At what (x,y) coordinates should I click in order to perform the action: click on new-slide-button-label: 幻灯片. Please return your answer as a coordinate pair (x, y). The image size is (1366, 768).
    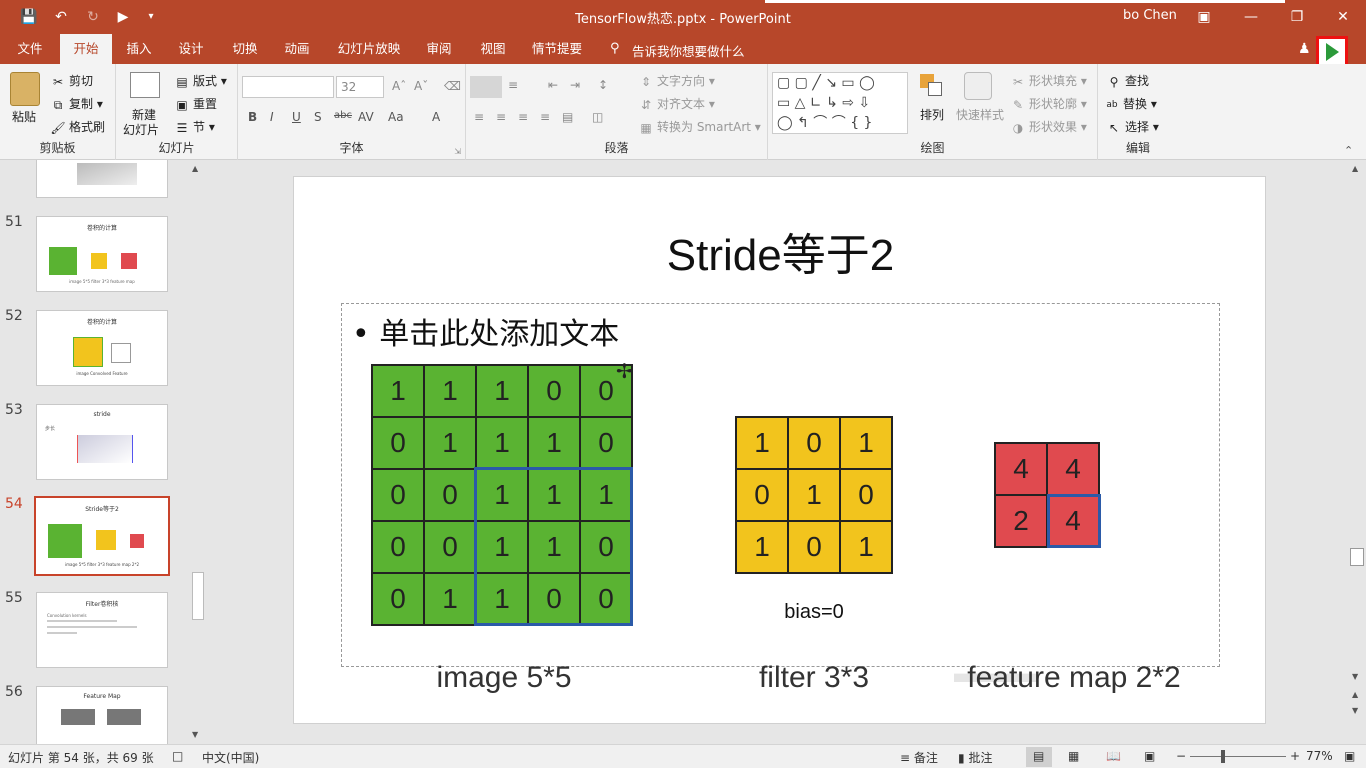
    Looking at the image, I should click on (141, 129).